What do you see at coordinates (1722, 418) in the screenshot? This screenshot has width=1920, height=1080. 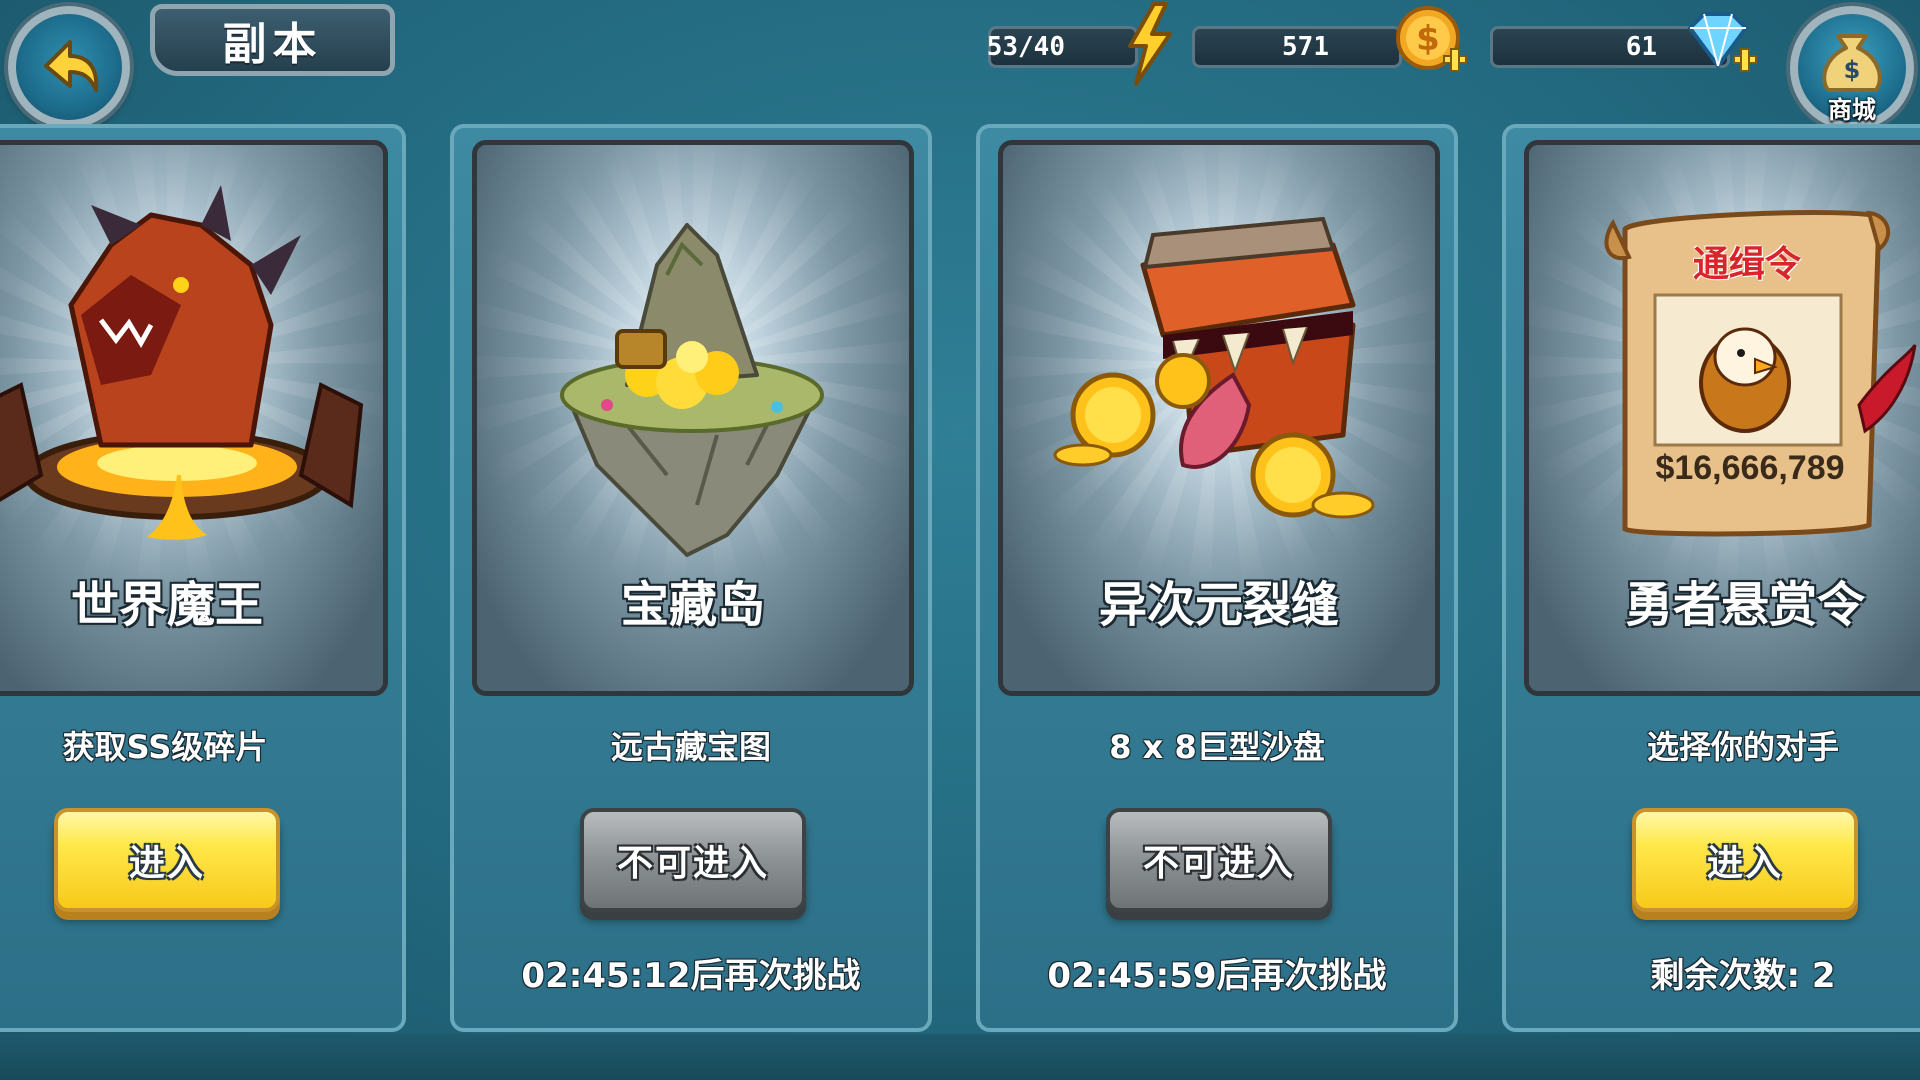 I see `card-art-frame: 通缉令 $16,666,789 勇者悬赏令` at bounding box center [1722, 418].